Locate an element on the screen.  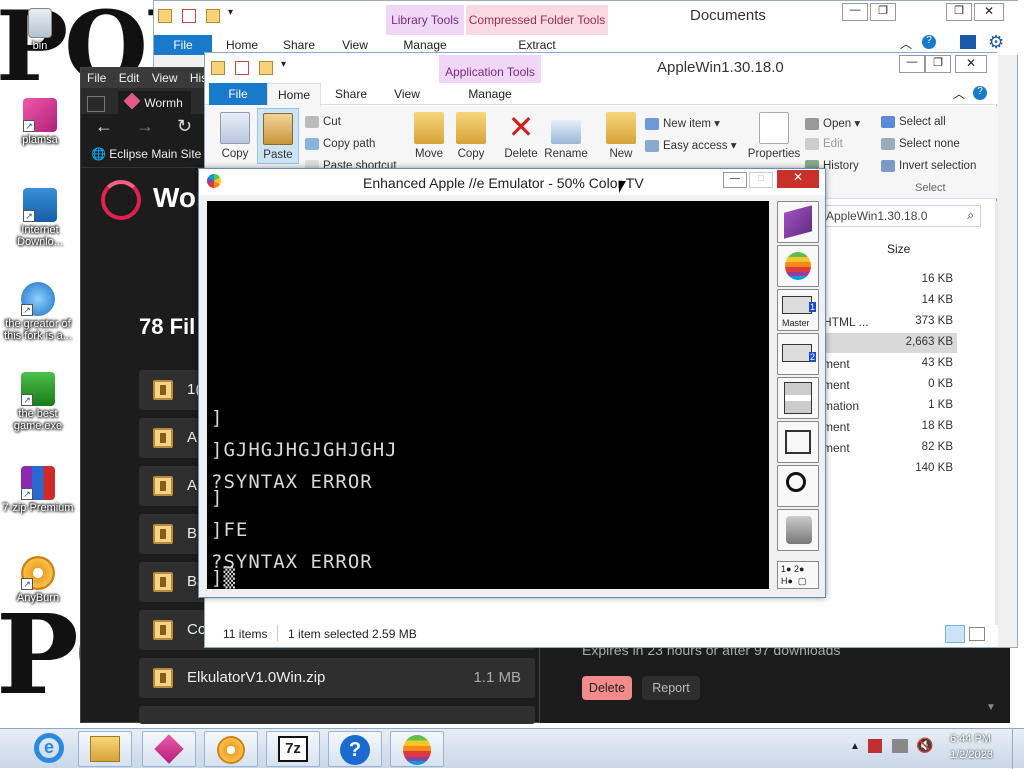
run-button is located at coordinates (798, 266).